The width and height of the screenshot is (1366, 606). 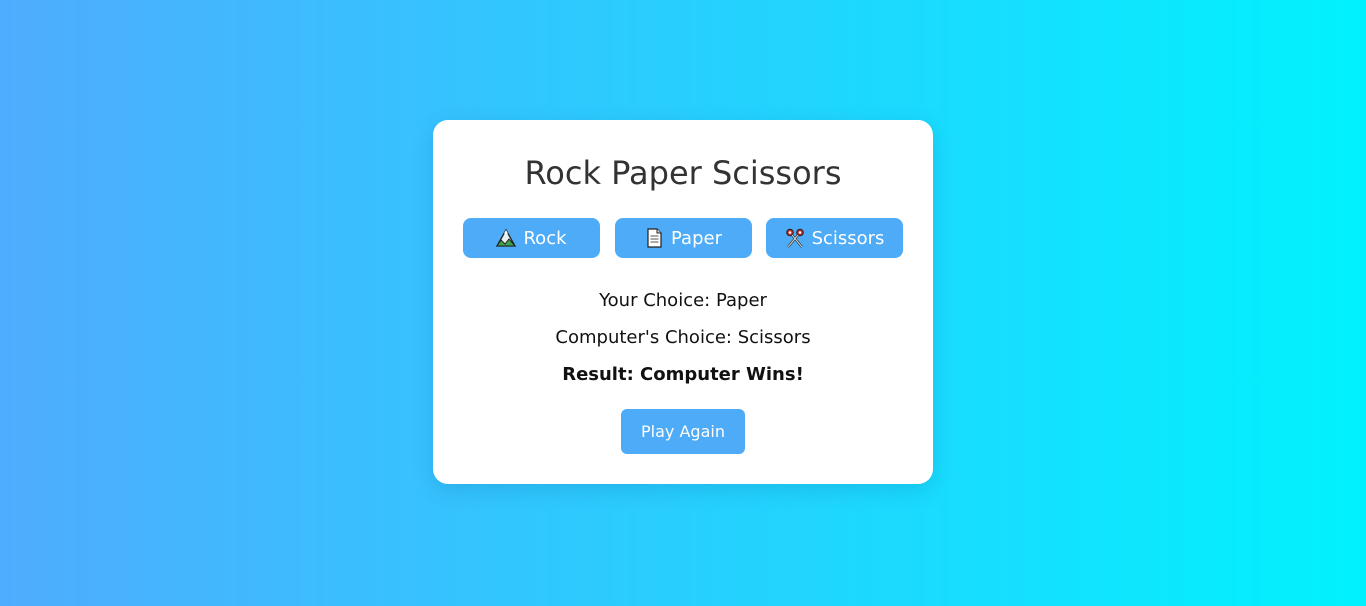 I want to click on page-title: Rock Paper Scissors, so click(x=683, y=173).